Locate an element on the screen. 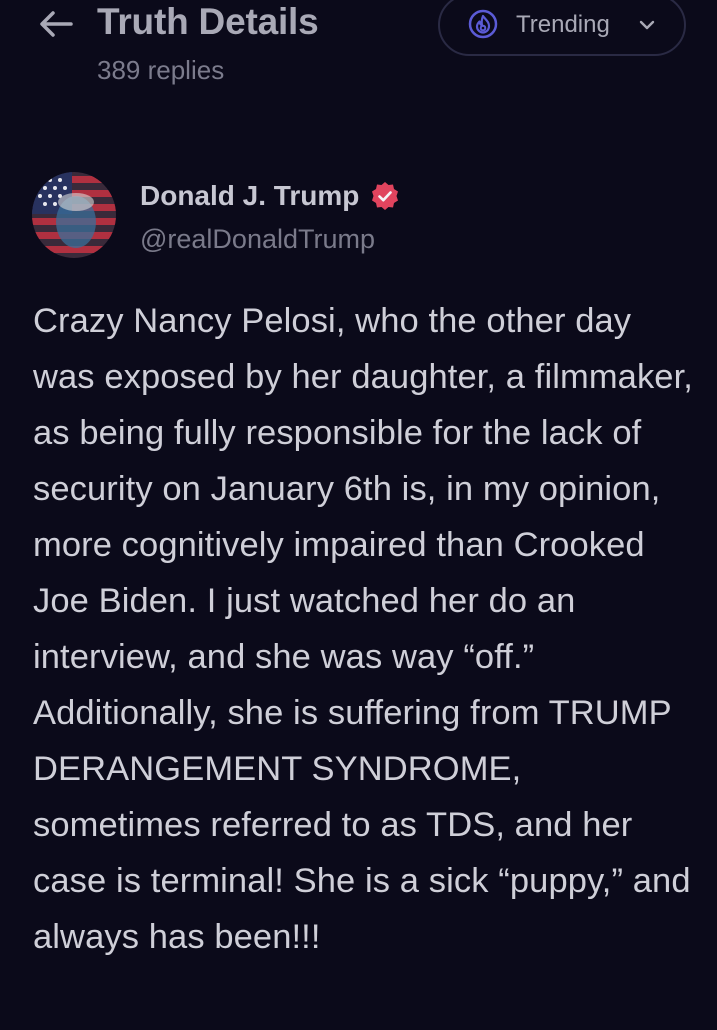 The image size is (717, 1030). post-author: Donald J. Trump @realDonaldTrump is located at coordinates (357, 217).